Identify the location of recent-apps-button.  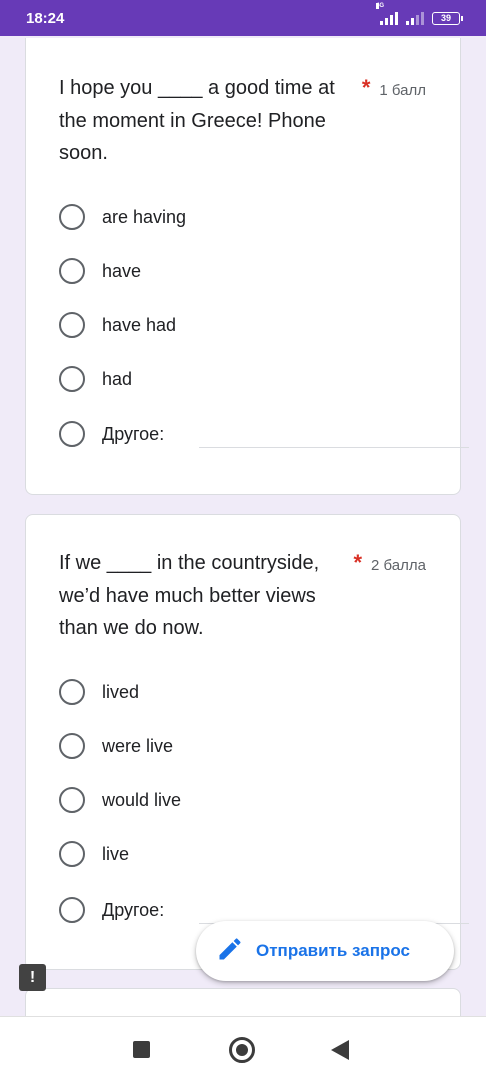
(141, 1047).